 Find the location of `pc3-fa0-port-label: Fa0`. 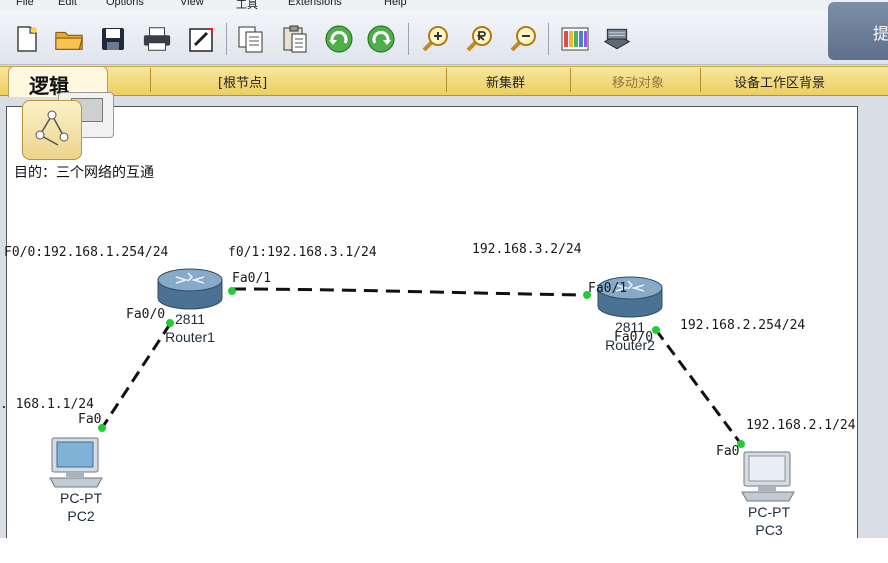

pc3-fa0-port-label: Fa0 is located at coordinates (728, 451).